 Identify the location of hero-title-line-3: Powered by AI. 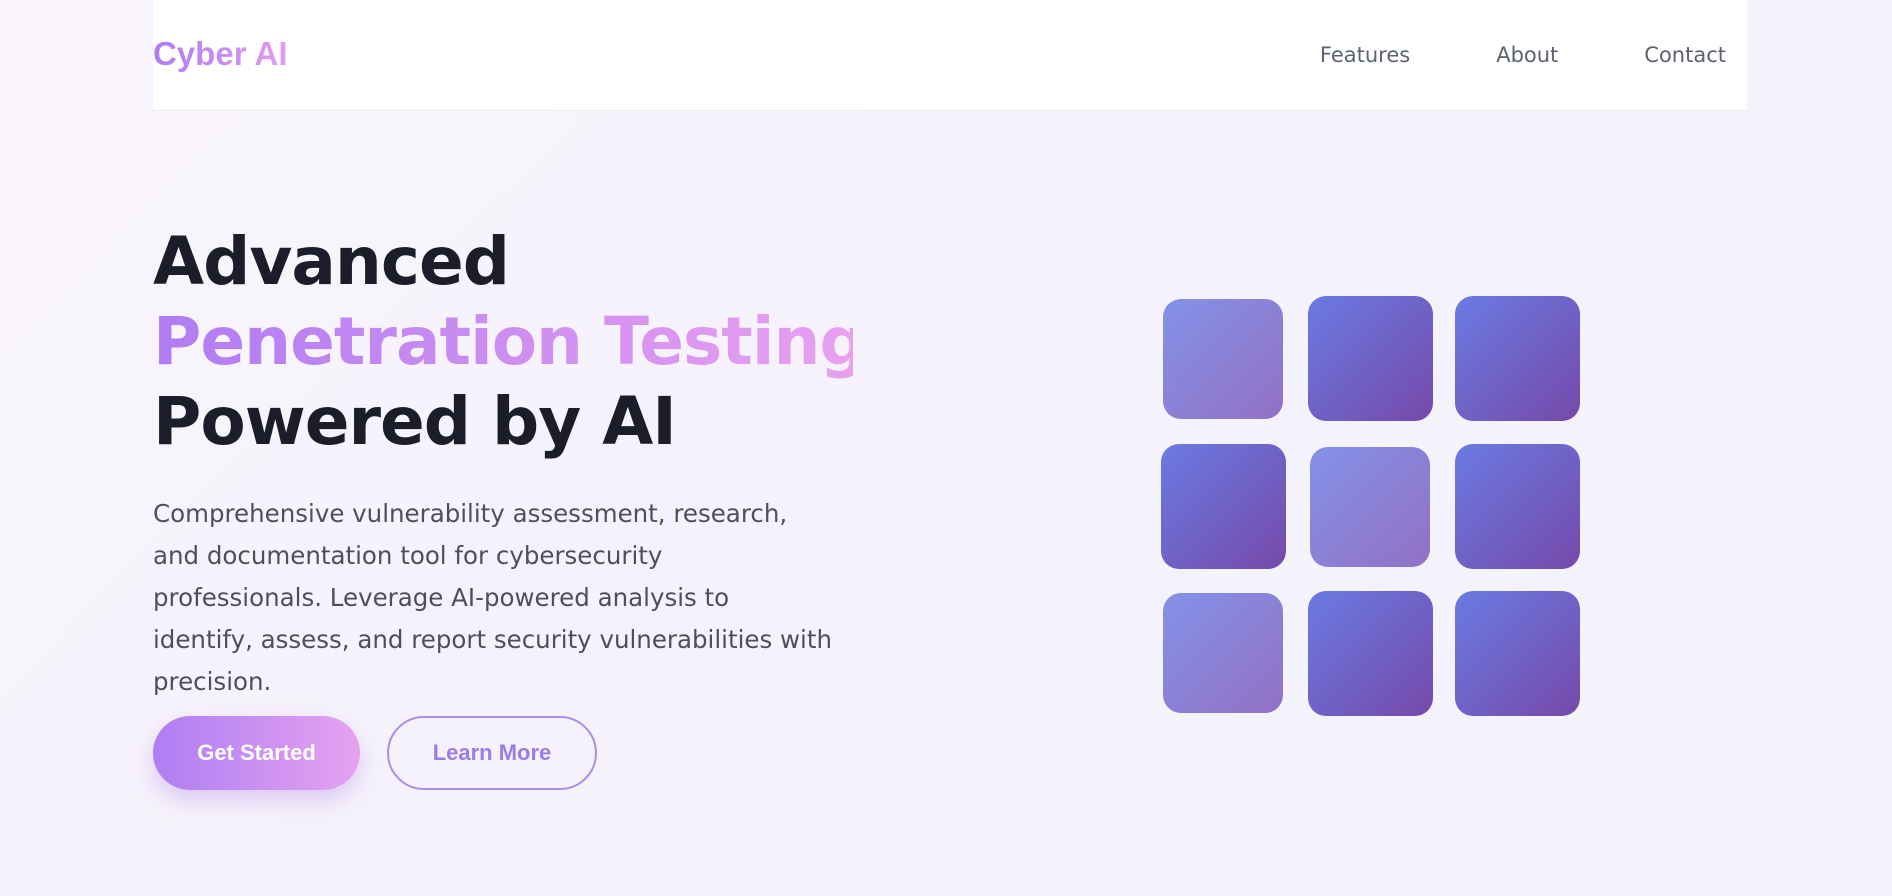
(415, 421).